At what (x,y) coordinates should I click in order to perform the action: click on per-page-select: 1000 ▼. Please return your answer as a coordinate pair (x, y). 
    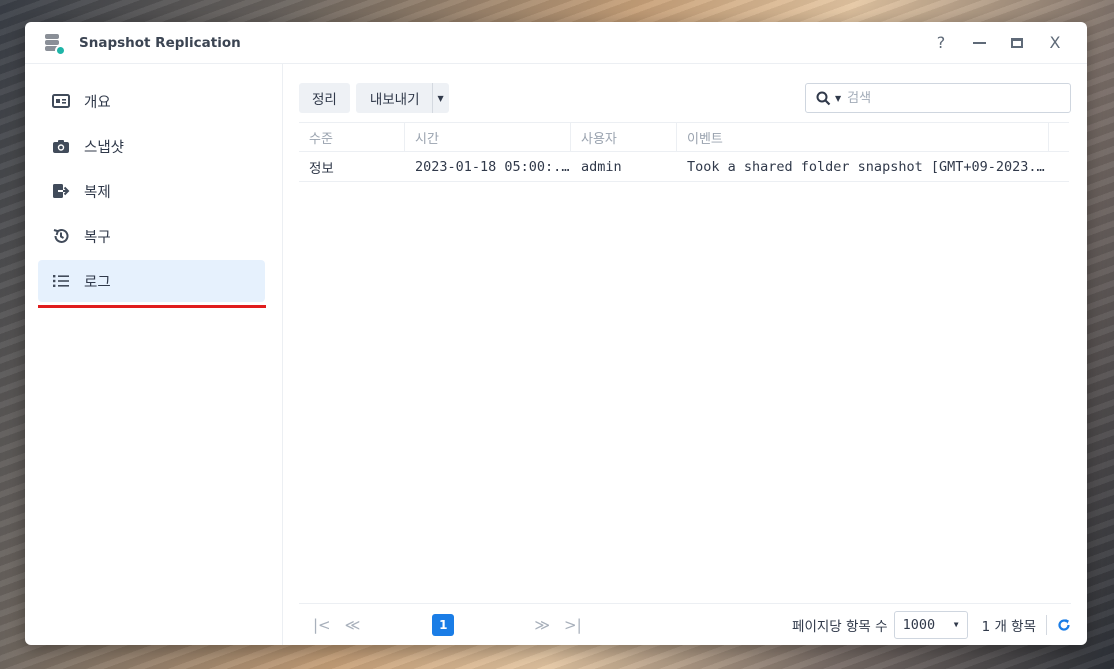
    Looking at the image, I should click on (930, 624).